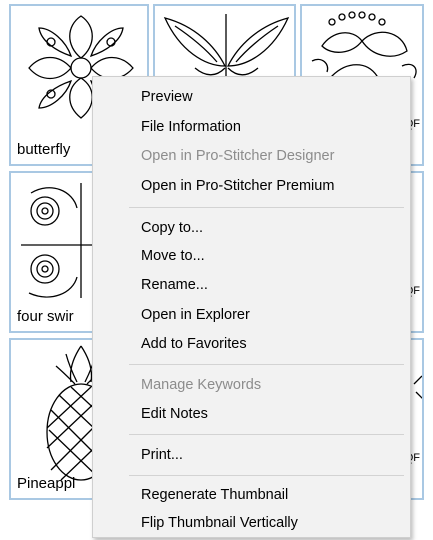  Describe the element at coordinates (46, 483) in the screenshot. I see `tile-caption: Pineappl` at that location.